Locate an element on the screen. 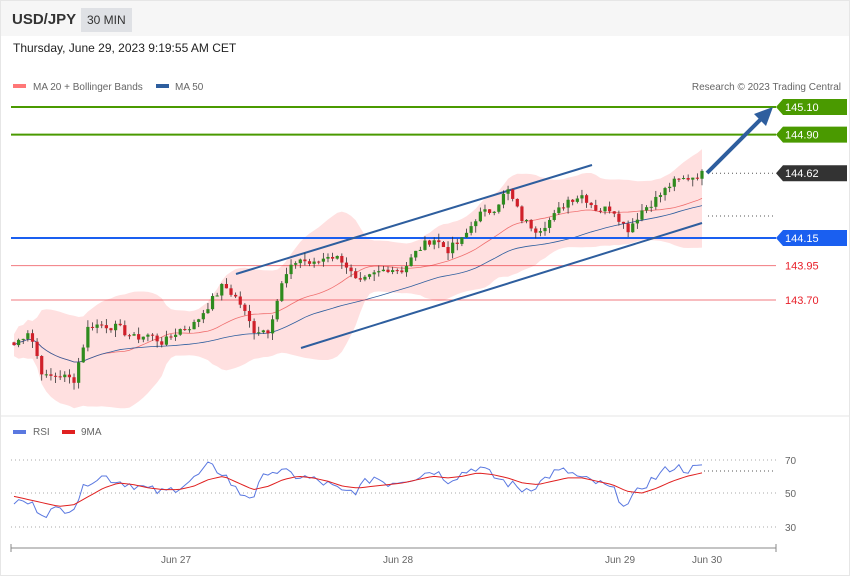 This screenshot has width=850, height=576. rsi-ma-legend-swatch is located at coordinates (68, 432).